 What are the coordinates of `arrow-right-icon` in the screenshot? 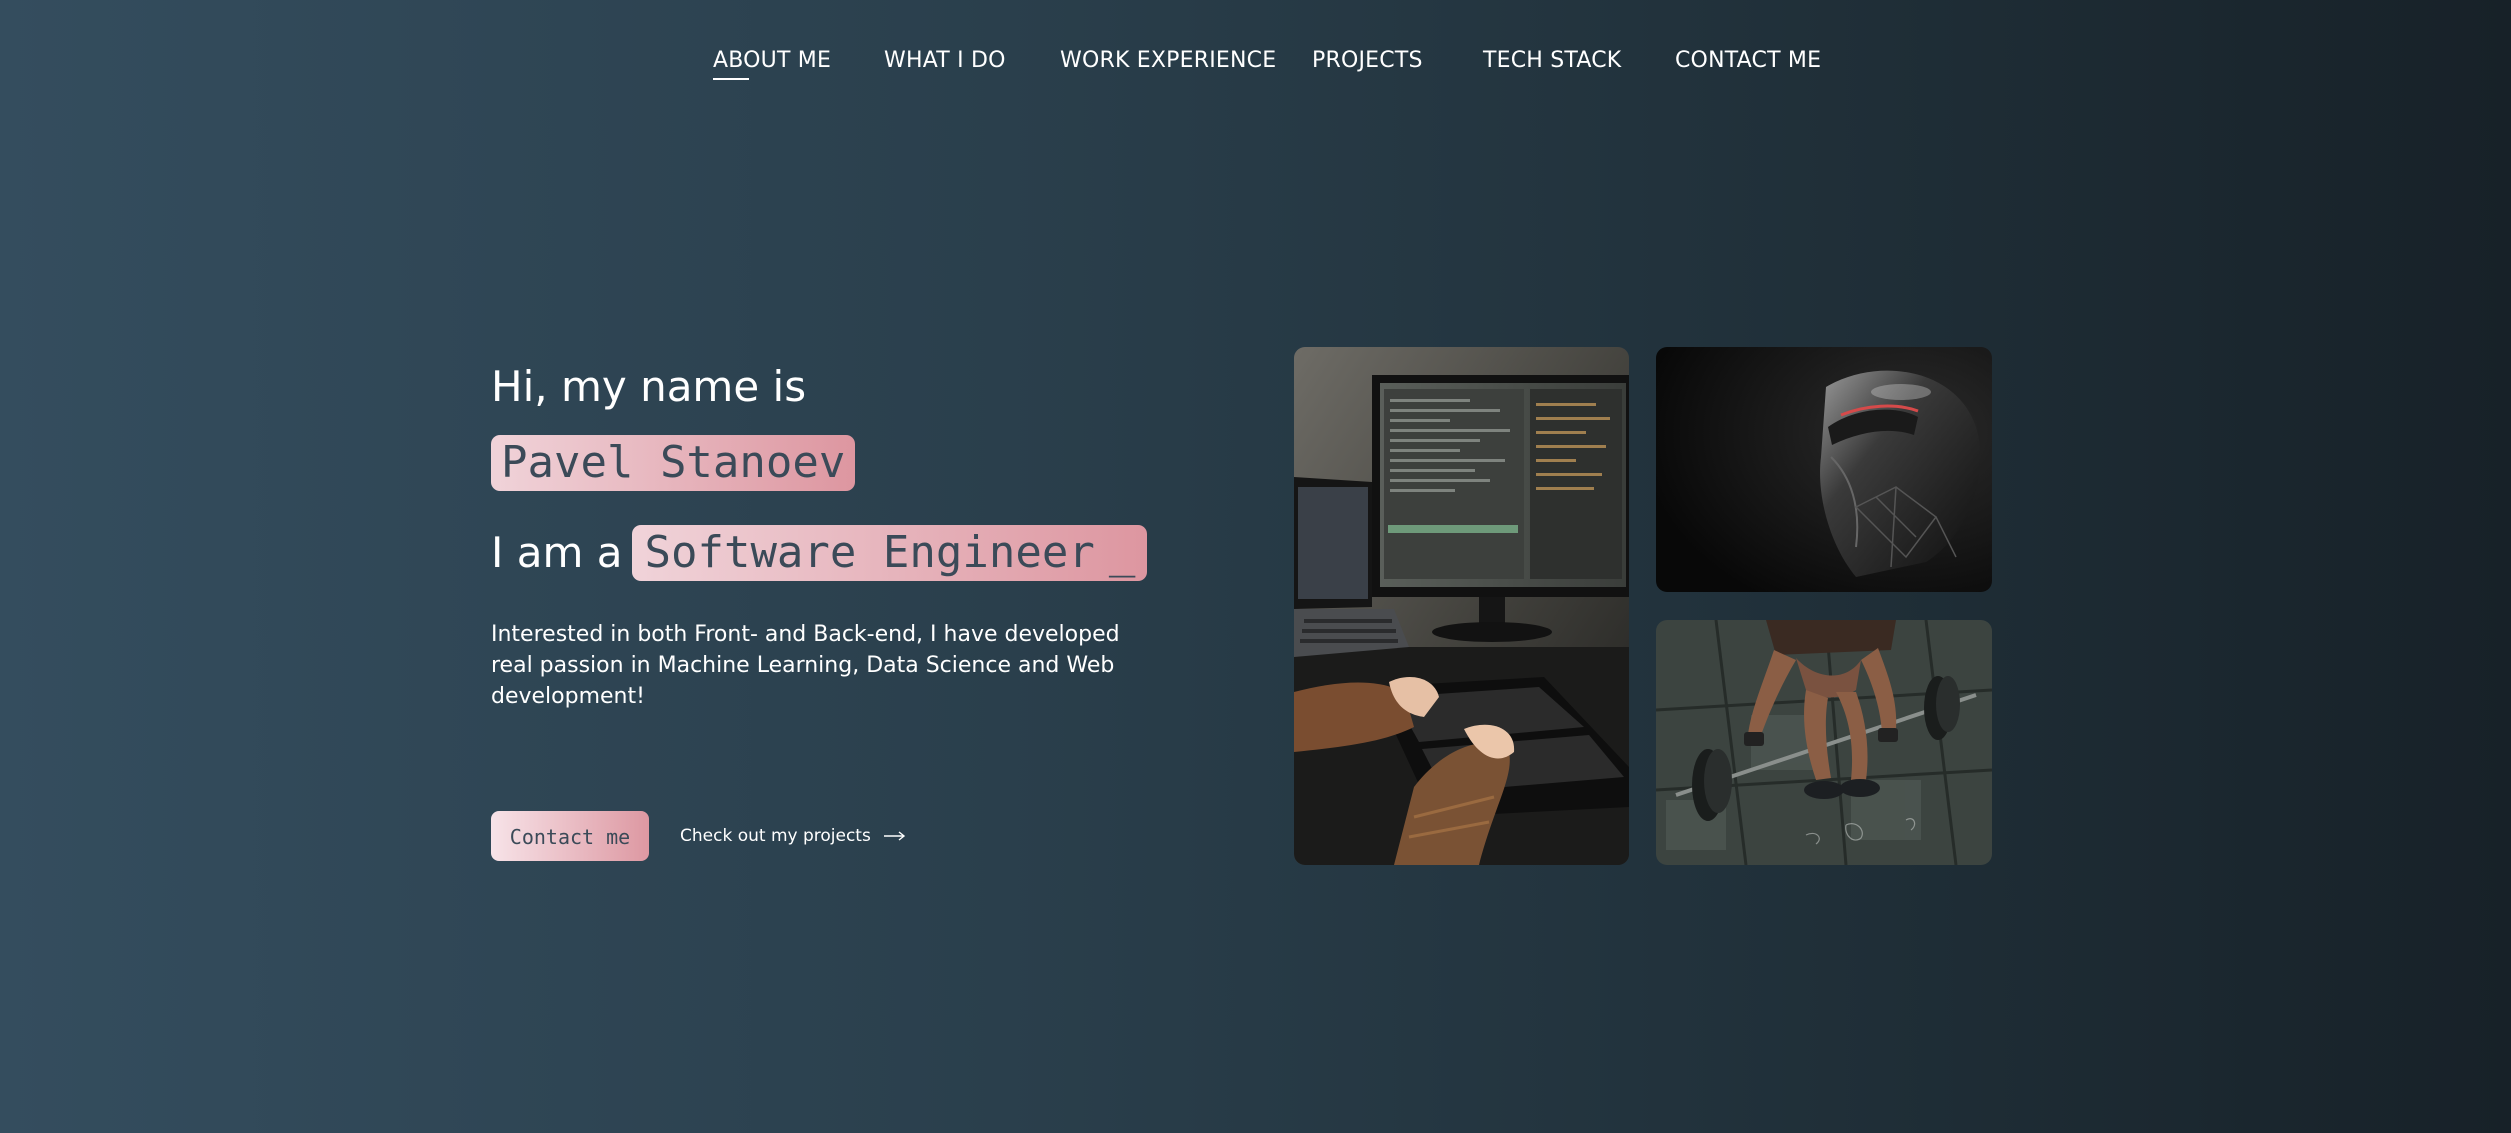 It's located at (895, 836).